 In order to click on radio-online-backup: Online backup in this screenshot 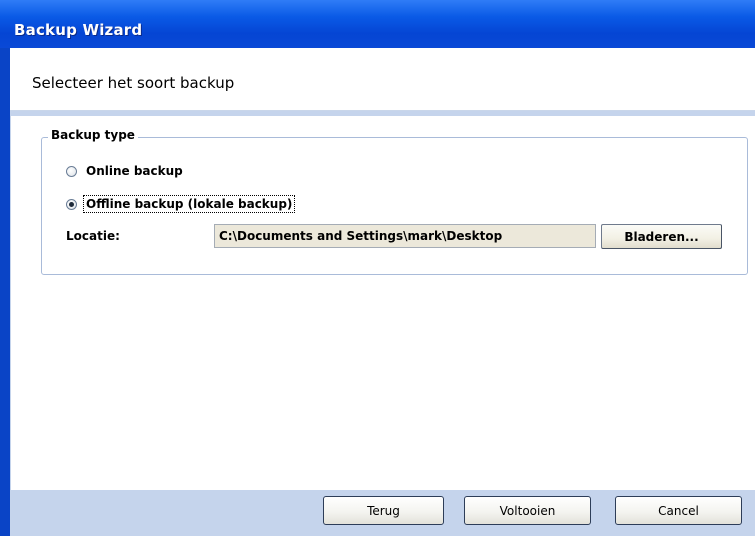, I will do `click(125, 171)`.